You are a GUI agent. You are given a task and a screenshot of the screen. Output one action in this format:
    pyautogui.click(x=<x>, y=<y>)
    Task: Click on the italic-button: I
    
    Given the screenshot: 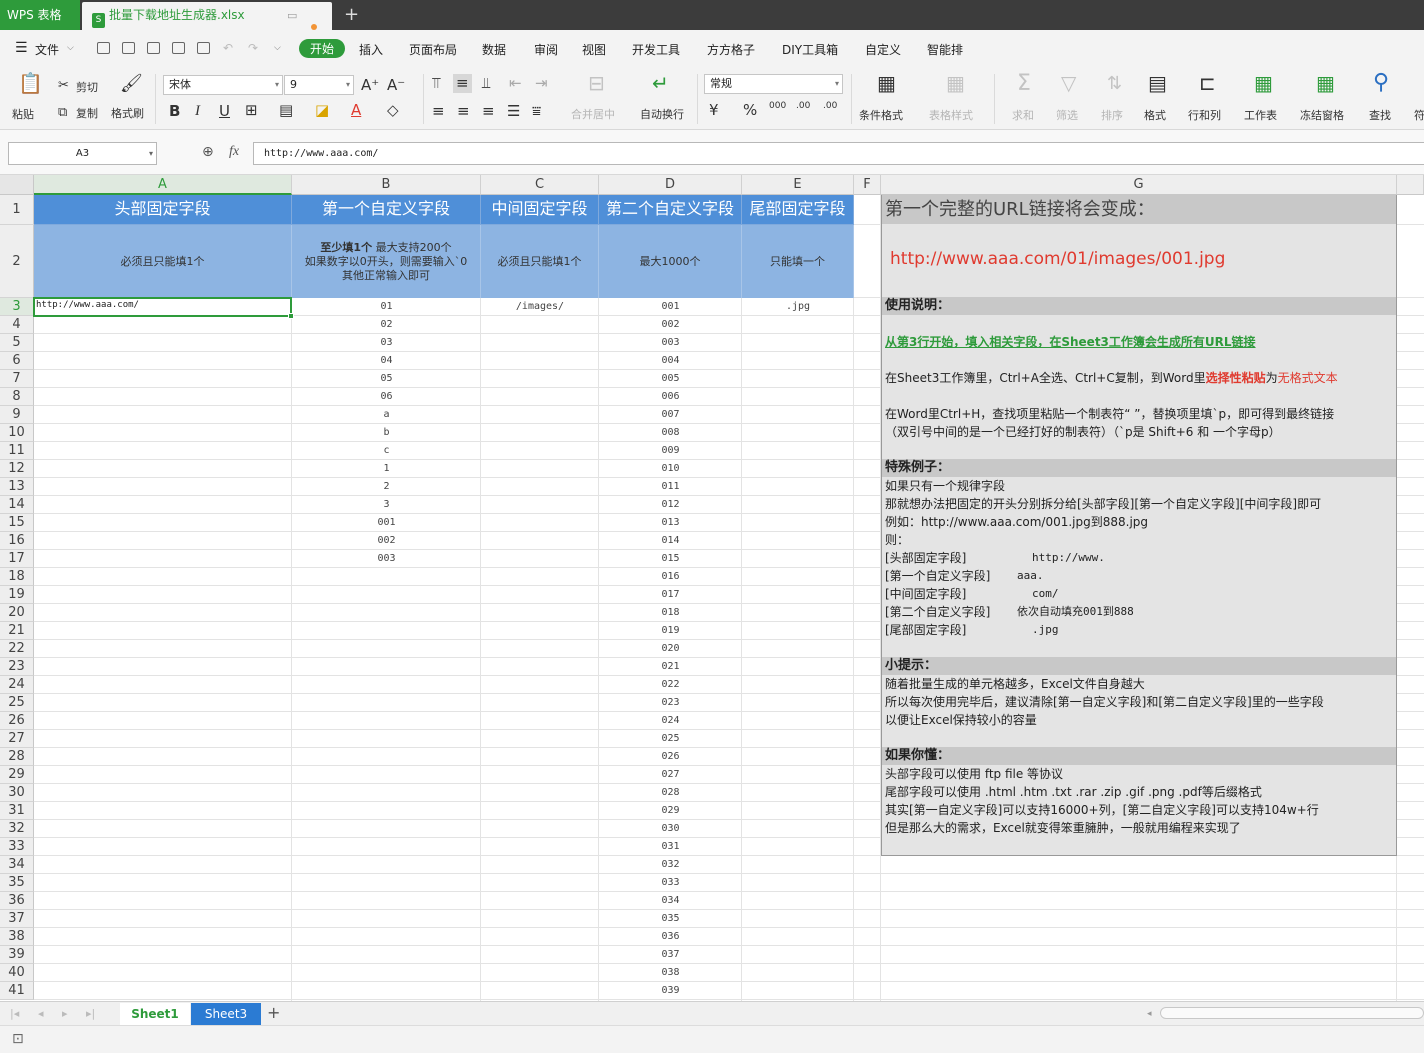 What is the action you would take?
    pyautogui.click(x=197, y=111)
    